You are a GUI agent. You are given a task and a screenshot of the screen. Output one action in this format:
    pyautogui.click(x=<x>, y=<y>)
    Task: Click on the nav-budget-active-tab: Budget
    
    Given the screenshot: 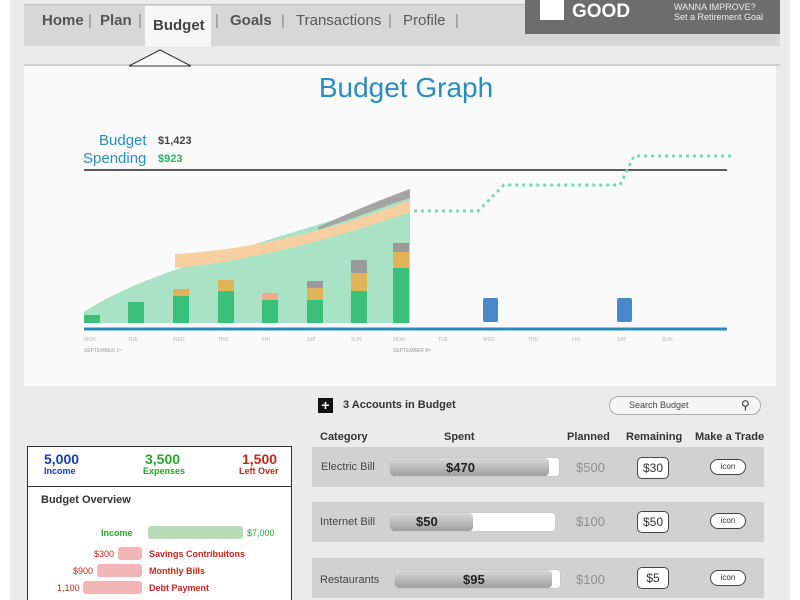 What is the action you would take?
    pyautogui.click(x=178, y=26)
    